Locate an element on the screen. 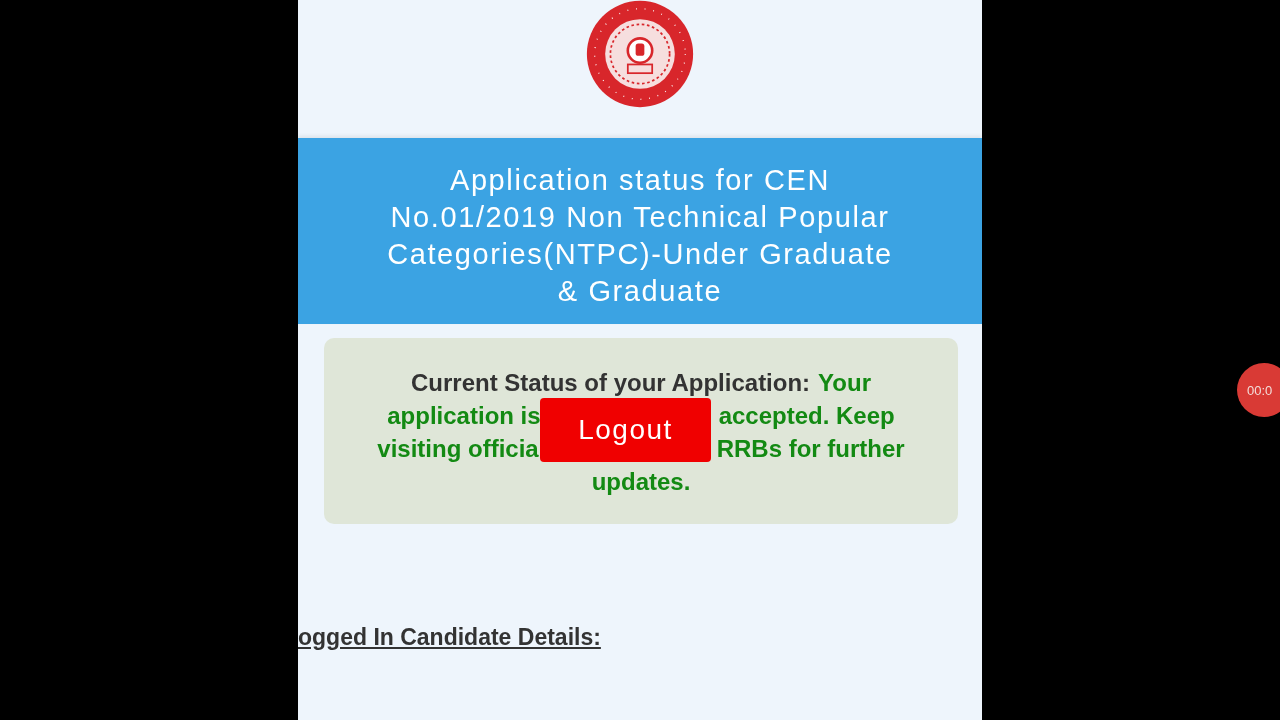 The height and width of the screenshot is (720, 1280). status-message: Your is located at coordinates (844, 383).